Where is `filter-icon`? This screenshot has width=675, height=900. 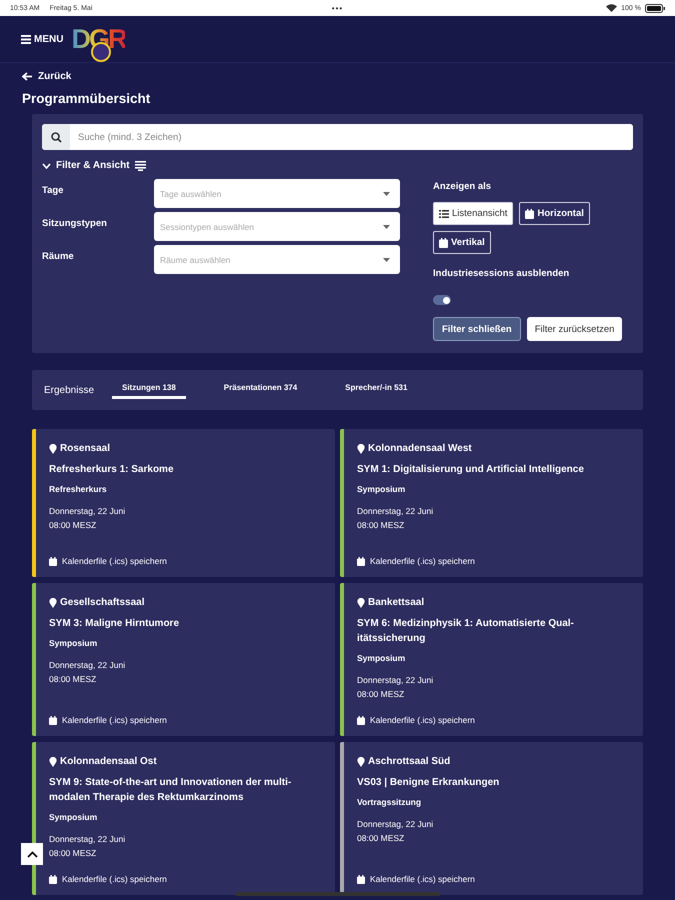 filter-icon is located at coordinates (140, 165).